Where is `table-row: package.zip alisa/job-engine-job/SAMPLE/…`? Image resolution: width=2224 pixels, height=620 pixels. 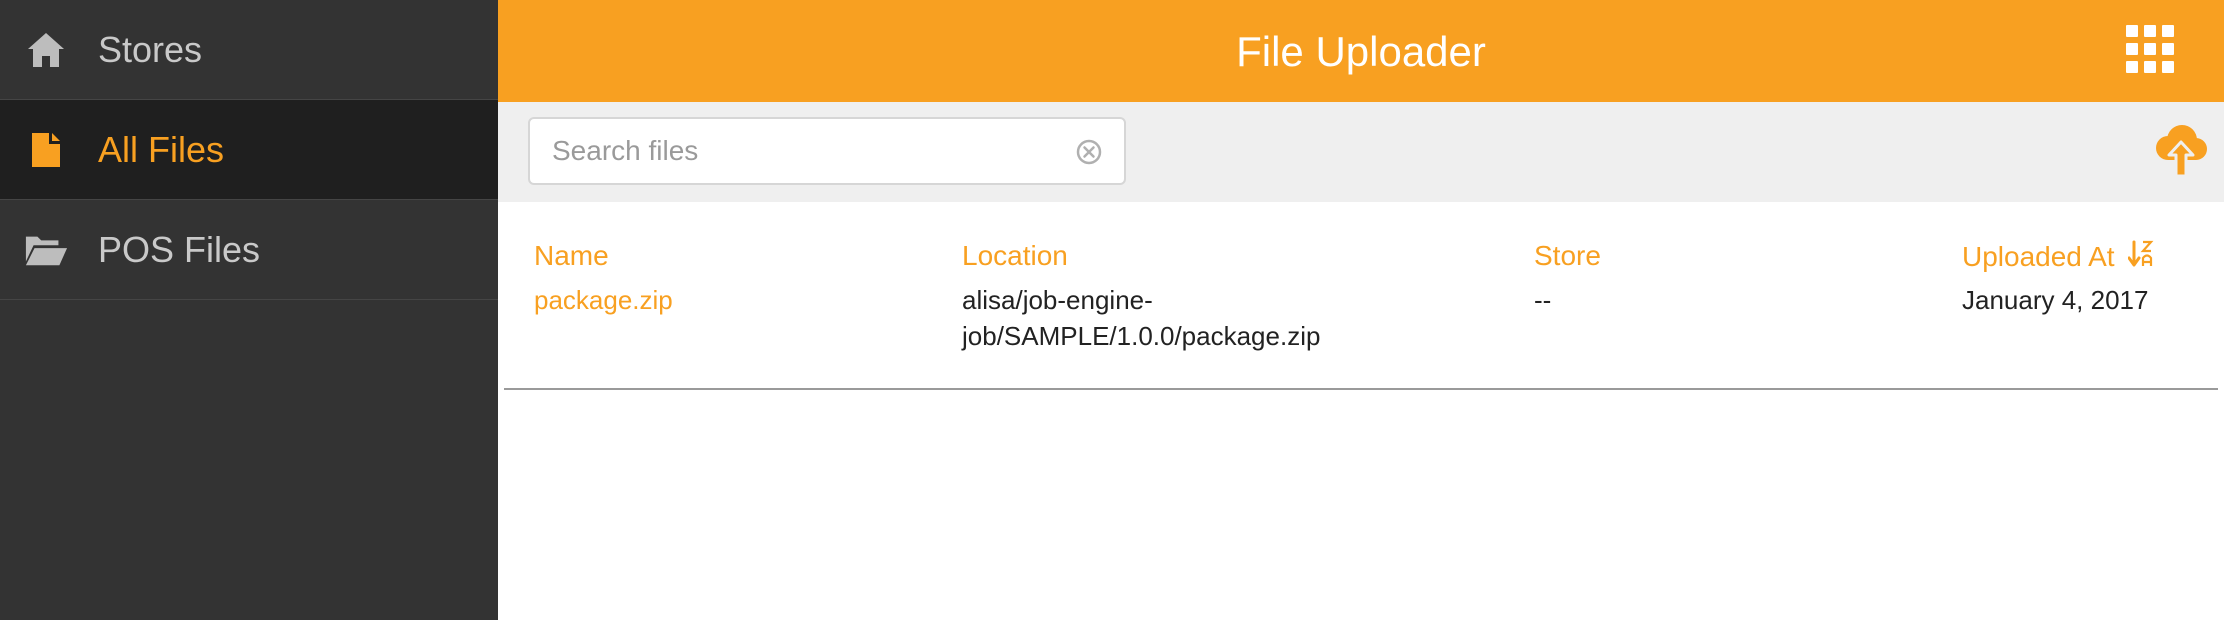 table-row: package.zip alisa/job-engine-job/SAMPLE/… is located at coordinates (1361, 336).